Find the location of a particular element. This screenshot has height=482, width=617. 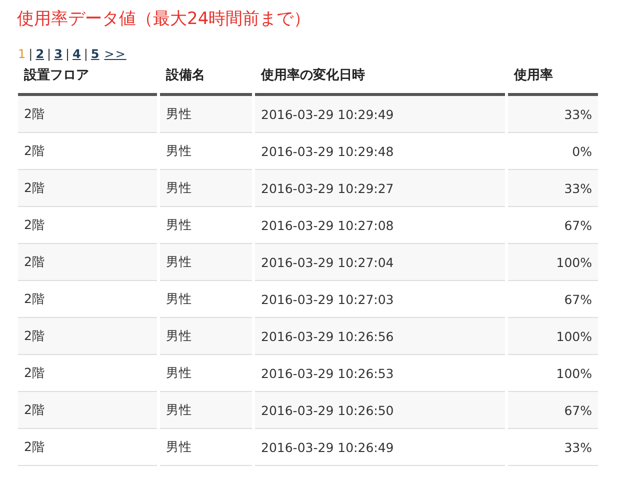

page-title: 使用率データ値（最大24時間前まで） is located at coordinates (164, 19).